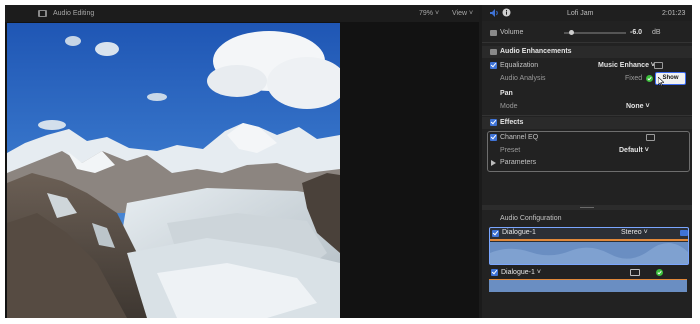 The height and width of the screenshot is (324, 700). What do you see at coordinates (74, 13) in the screenshot?
I see `viewer-title: Audio Editing` at bounding box center [74, 13].